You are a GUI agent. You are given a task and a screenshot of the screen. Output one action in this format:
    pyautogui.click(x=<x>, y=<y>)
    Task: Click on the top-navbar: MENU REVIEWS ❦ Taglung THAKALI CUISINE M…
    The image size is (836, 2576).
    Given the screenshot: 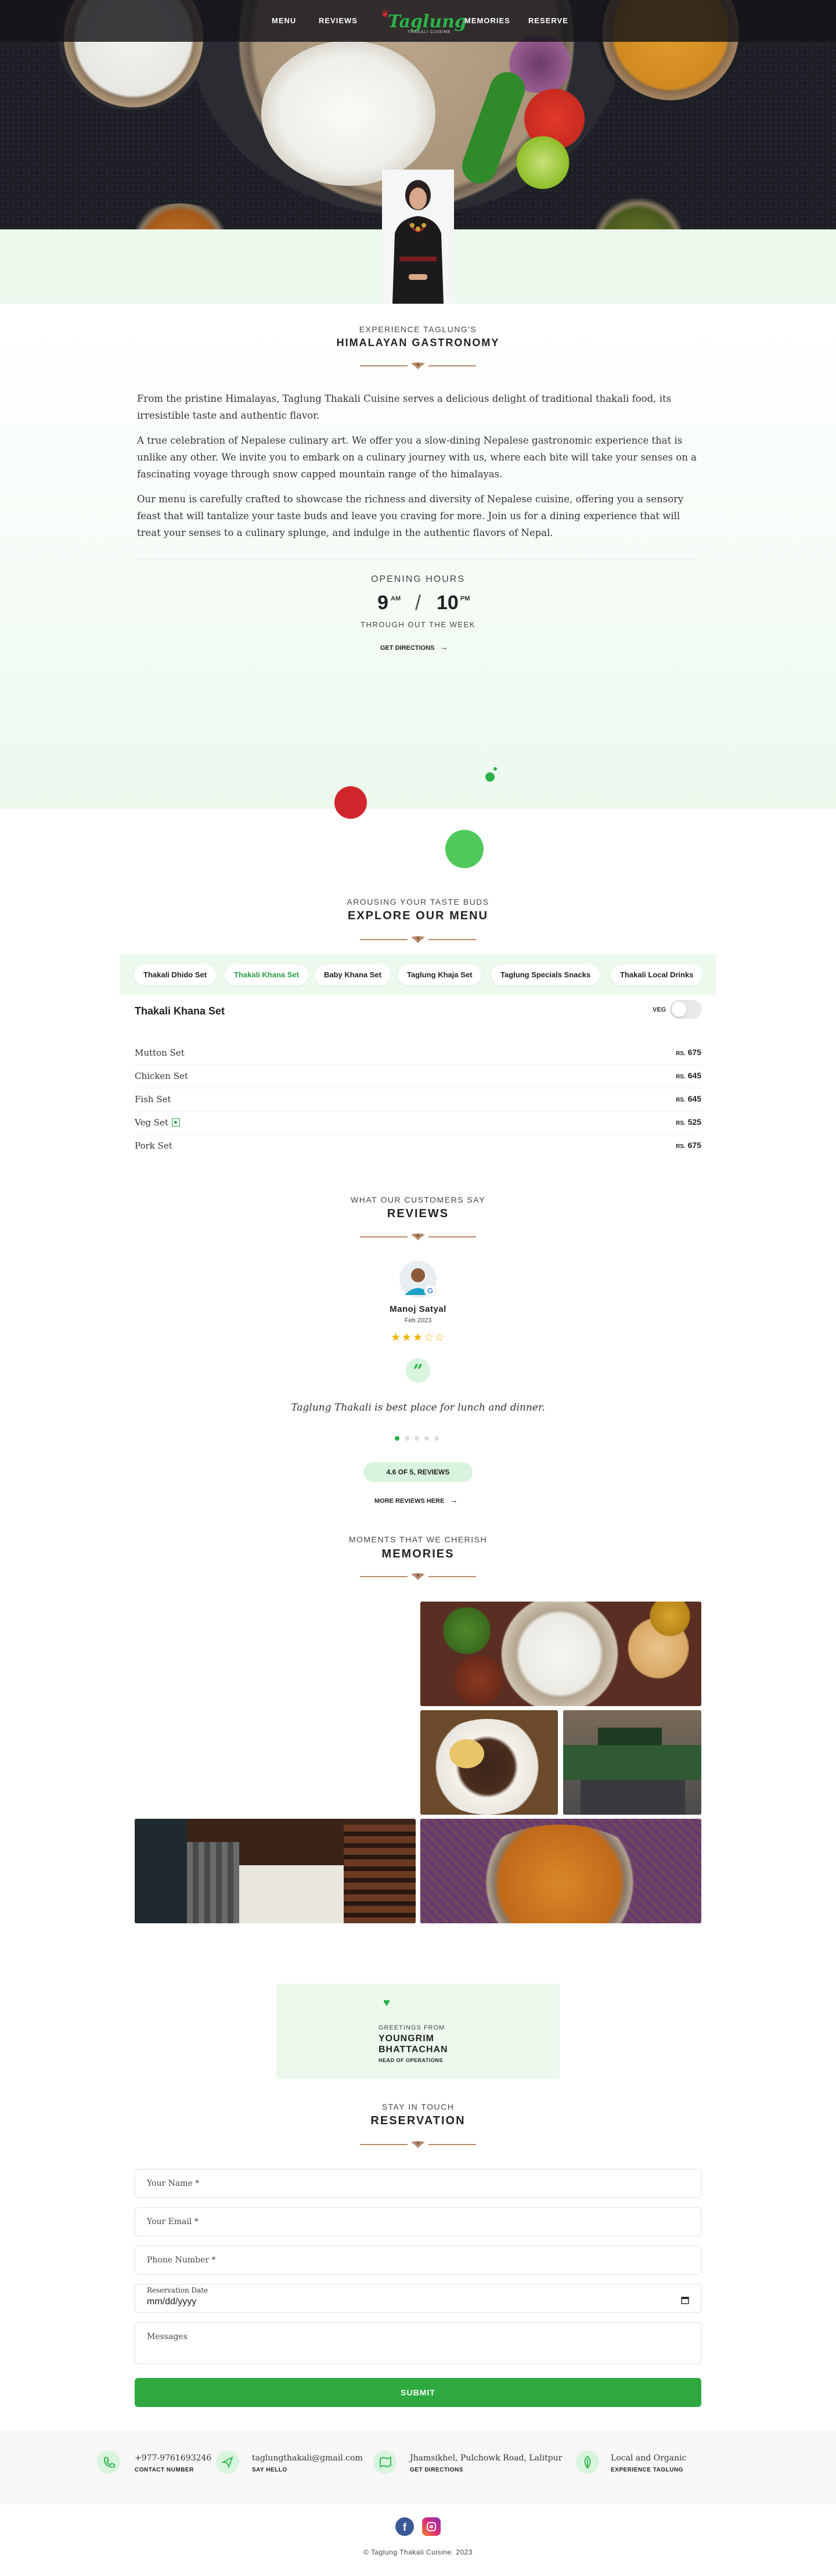 What is the action you would take?
    pyautogui.click(x=418, y=21)
    